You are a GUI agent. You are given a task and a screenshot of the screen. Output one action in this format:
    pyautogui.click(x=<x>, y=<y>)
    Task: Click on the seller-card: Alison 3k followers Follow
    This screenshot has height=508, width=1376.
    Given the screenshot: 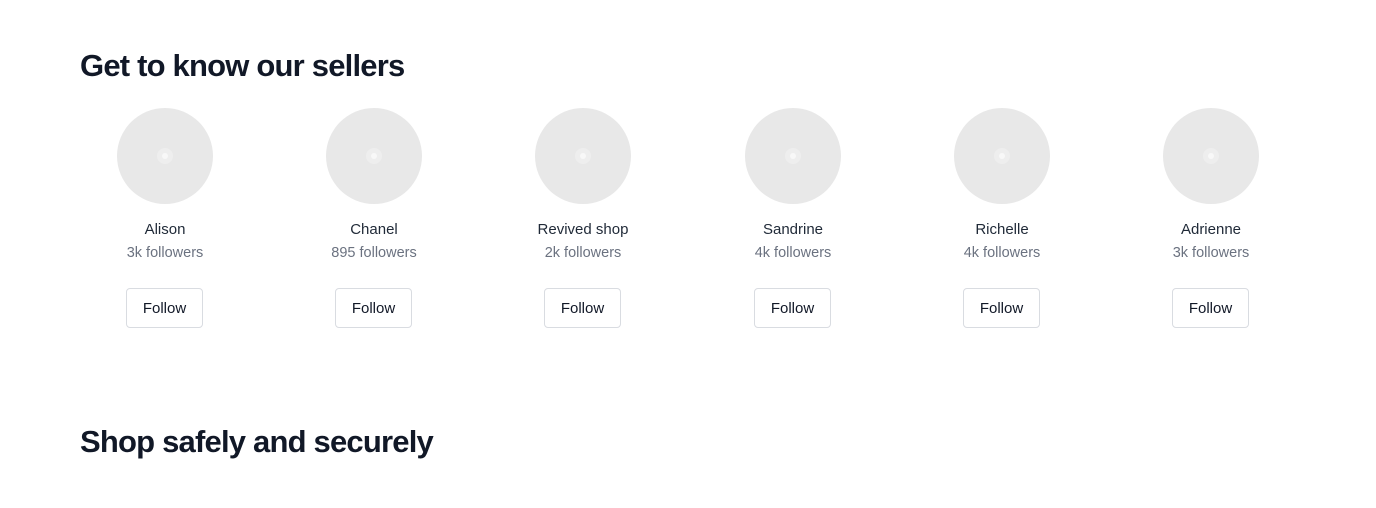 What is the action you would take?
    pyautogui.click(x=165, y=223)
    